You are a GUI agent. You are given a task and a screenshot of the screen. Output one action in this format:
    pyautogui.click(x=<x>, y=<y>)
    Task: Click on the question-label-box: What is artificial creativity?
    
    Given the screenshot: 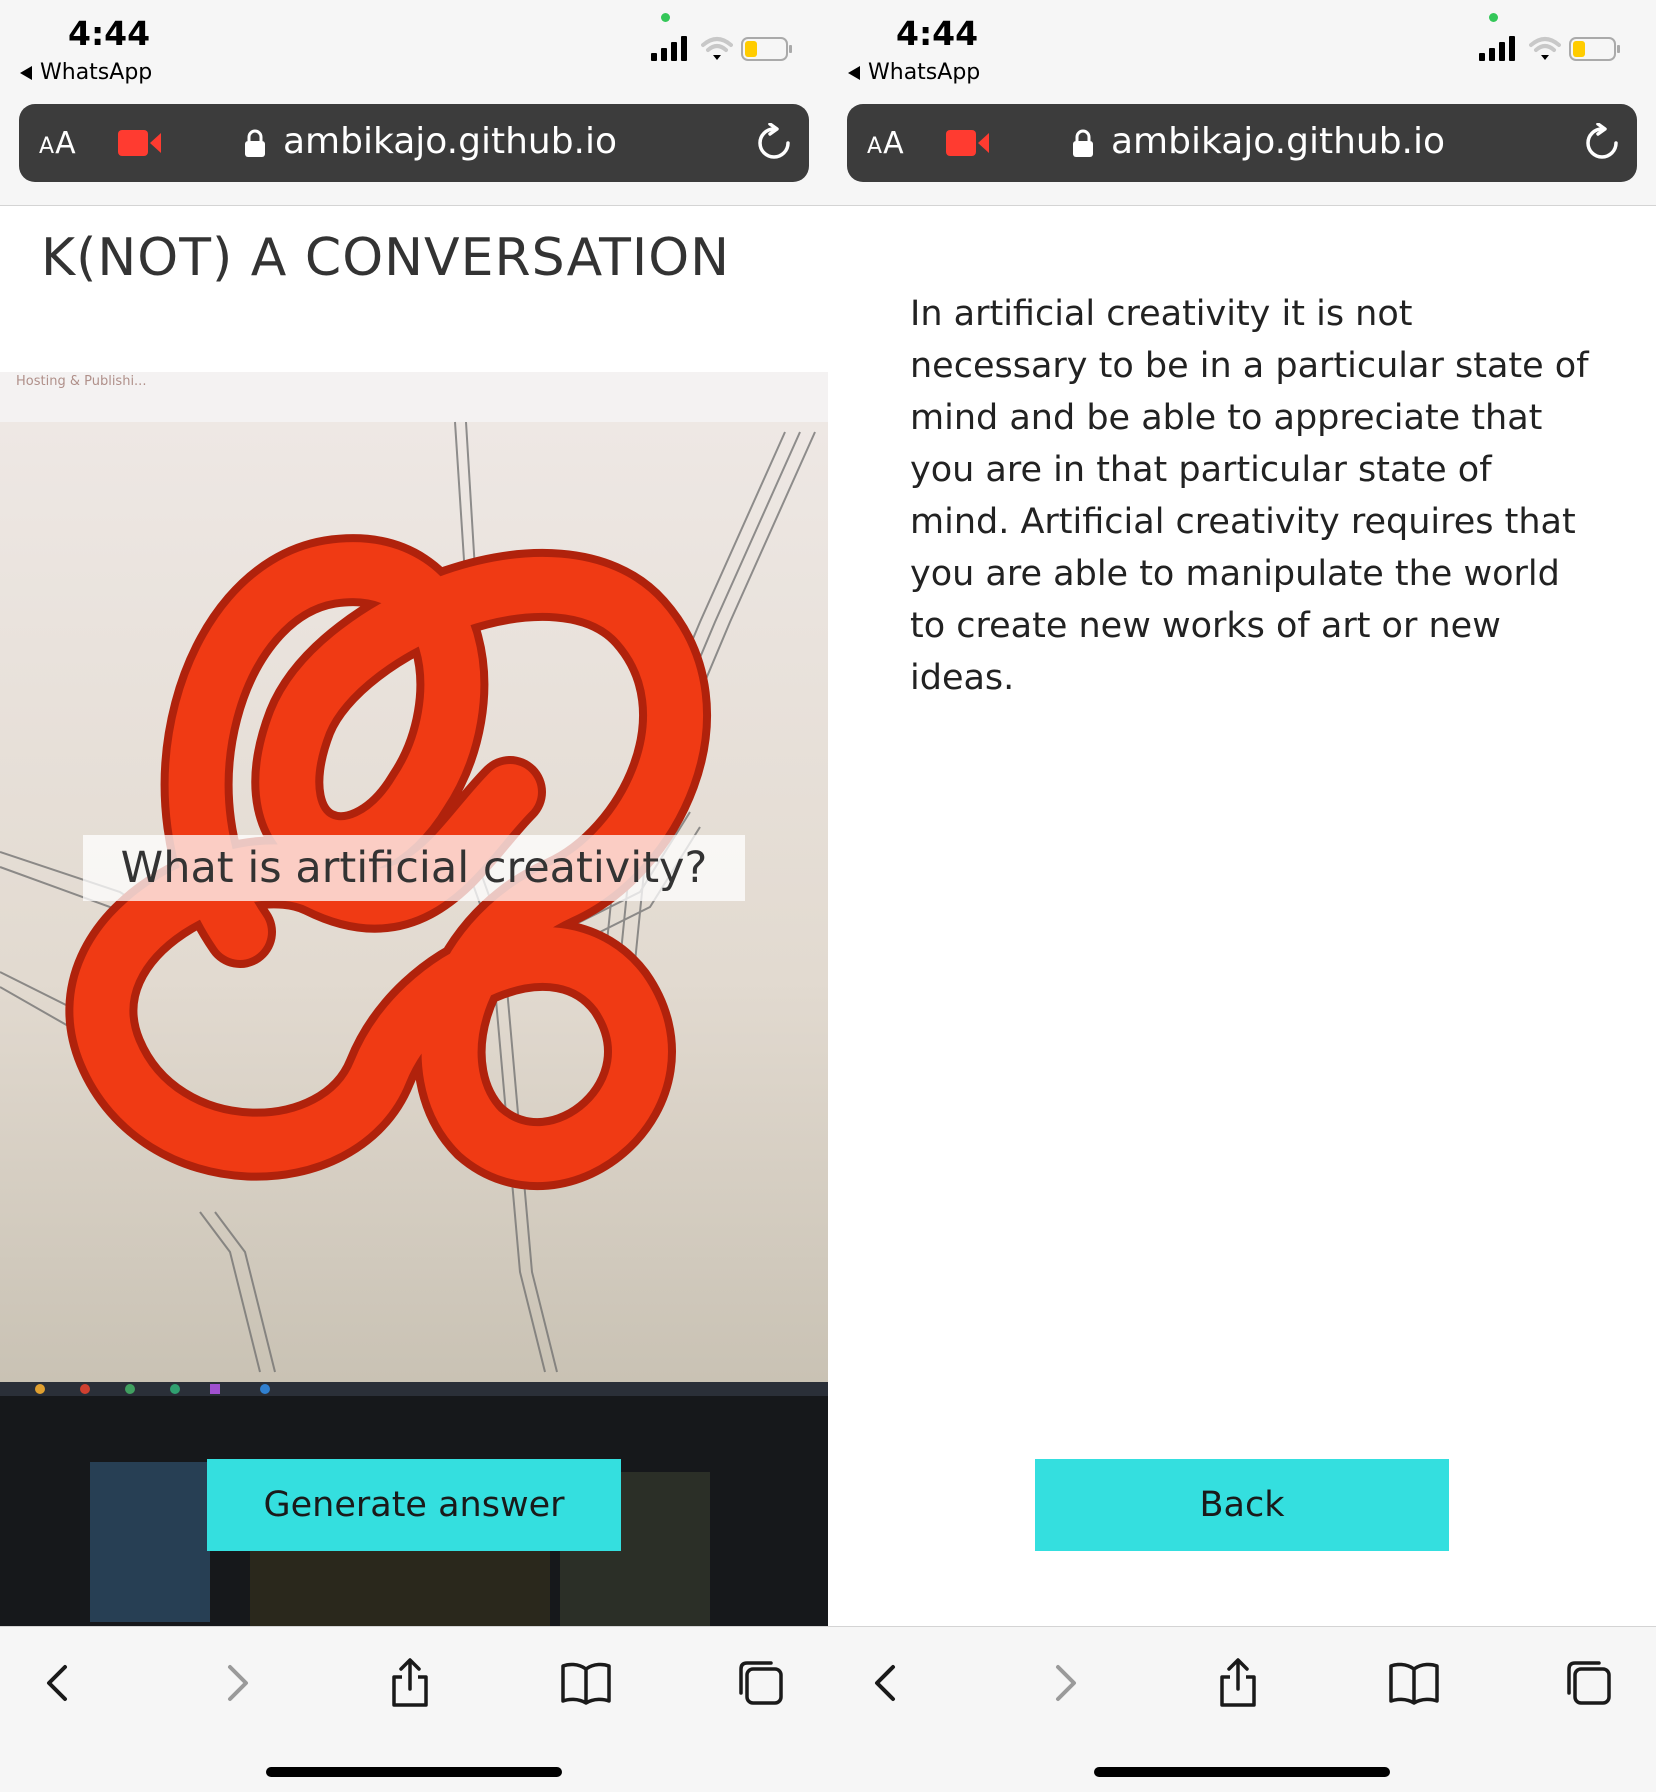 What is the action you would take?
    pyautogui.click(x=414, y=868)
    